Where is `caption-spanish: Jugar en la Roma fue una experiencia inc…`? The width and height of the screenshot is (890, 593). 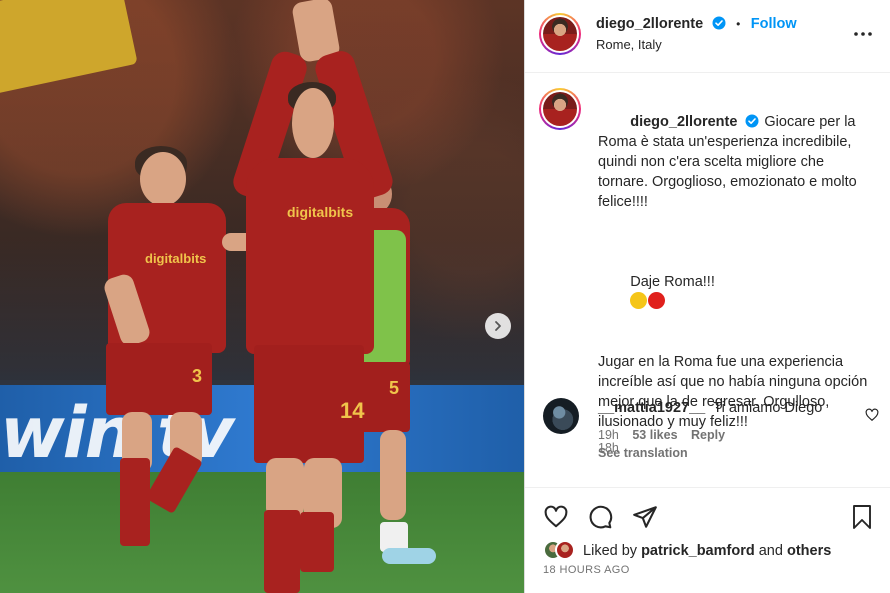
caption-spanish: Jugar en la Roma fue una experiencia inc… is located at coordinates (735, 392).